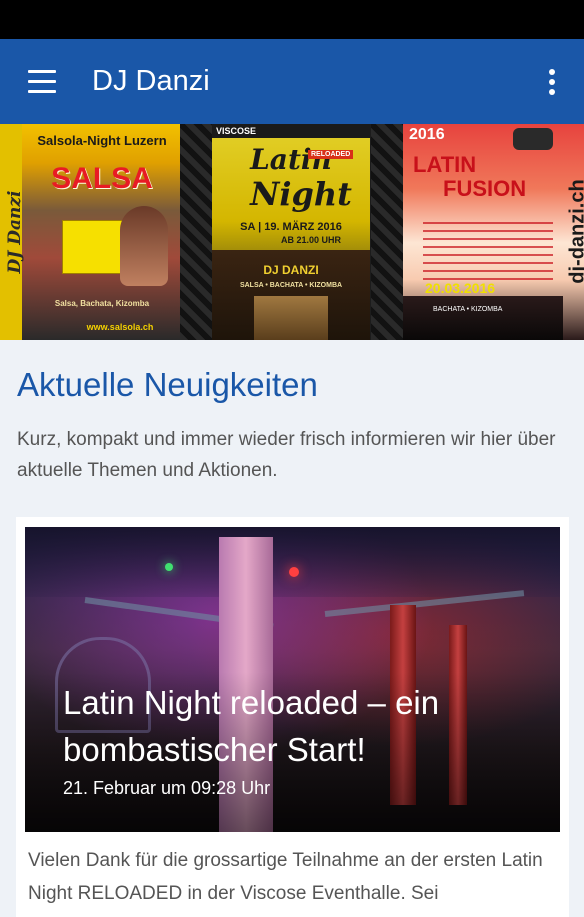 The height and width of the screenshot is (917, 584). What do you see at coordinates (292, 81) in the screenshot?
I see `app-bar: DJ Danzi` at bounding box center [292, 81].